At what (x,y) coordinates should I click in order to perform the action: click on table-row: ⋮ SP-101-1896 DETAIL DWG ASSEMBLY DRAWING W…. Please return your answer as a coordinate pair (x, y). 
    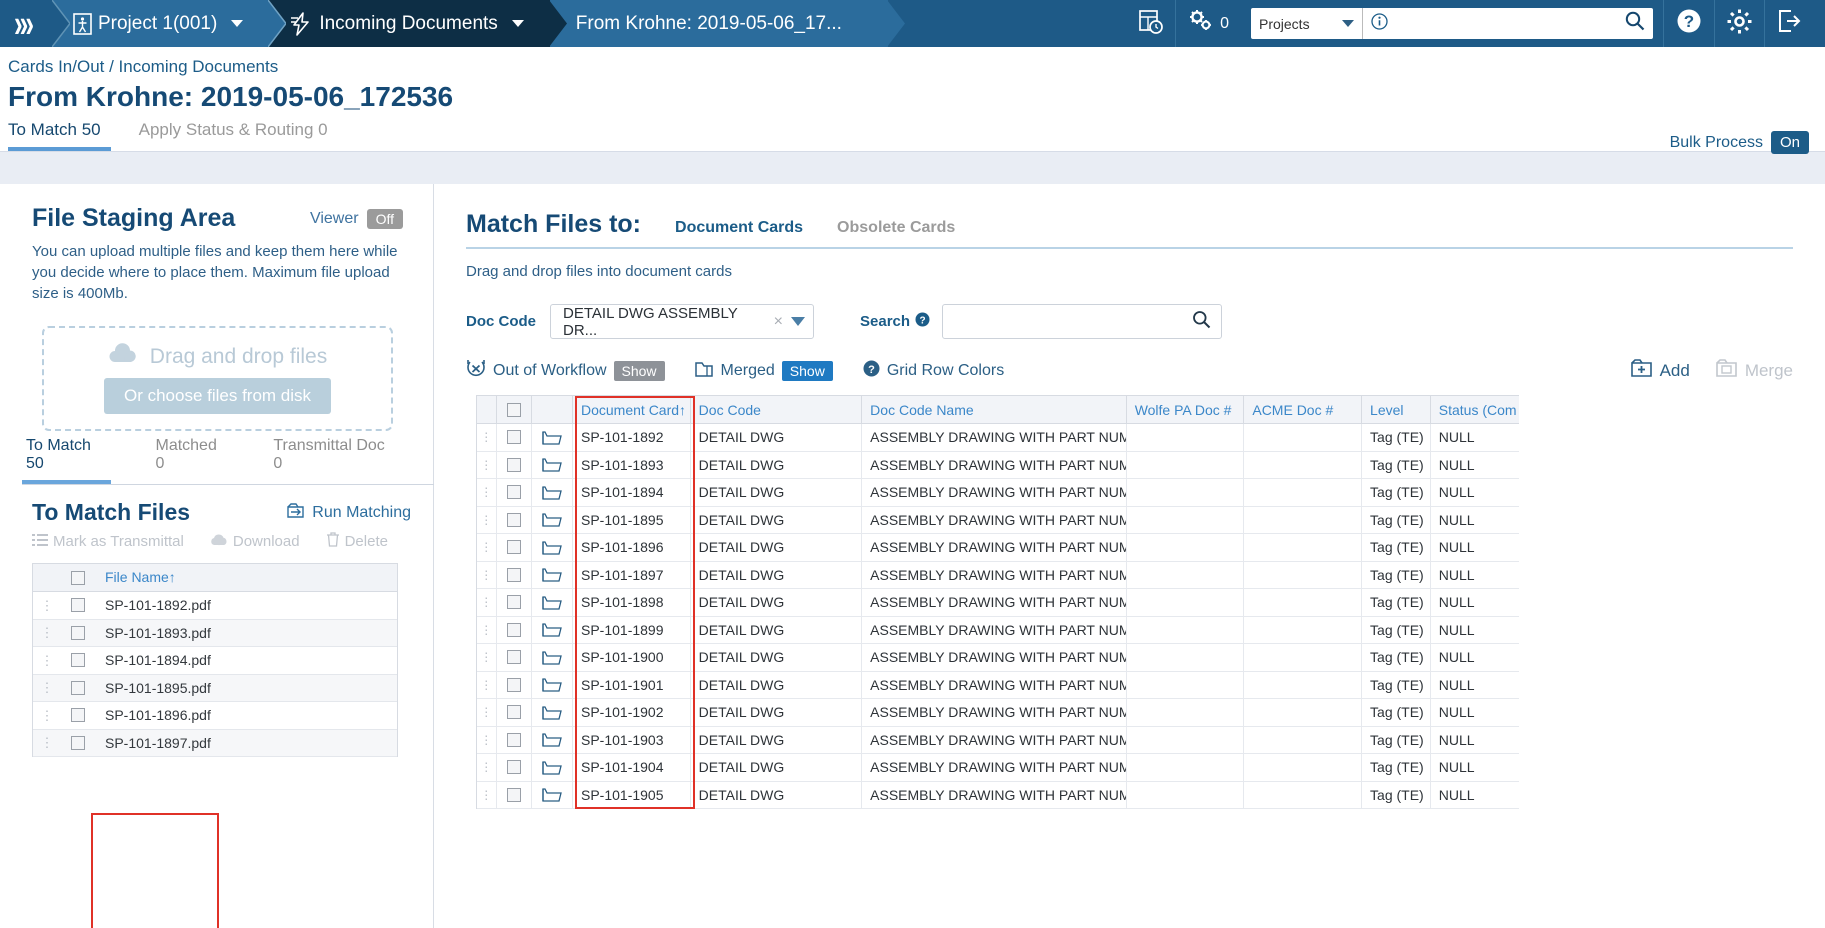
    Looking at the image, I should click on (998, 548).